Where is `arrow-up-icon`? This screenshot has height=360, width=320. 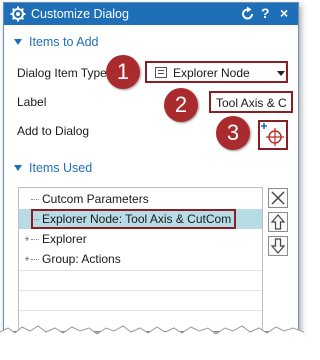
arrow-up-icon is located at coordinates (278, 222).